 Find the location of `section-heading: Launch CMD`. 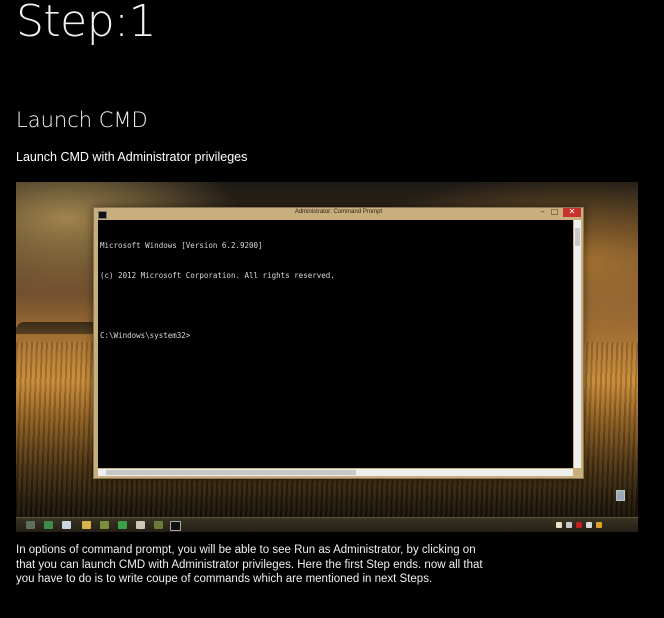

section-heading: Launch CMD is located at coordinates (82, 120).